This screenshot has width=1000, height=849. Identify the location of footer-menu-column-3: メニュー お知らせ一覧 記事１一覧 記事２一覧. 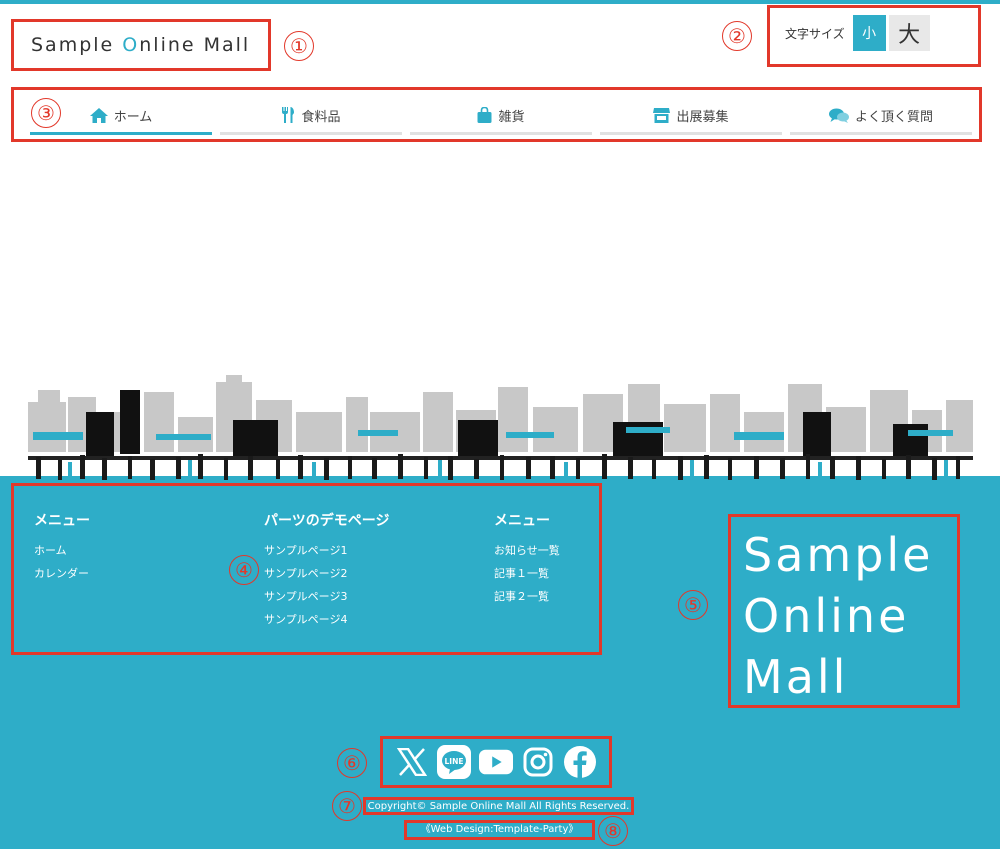
(527, 561).